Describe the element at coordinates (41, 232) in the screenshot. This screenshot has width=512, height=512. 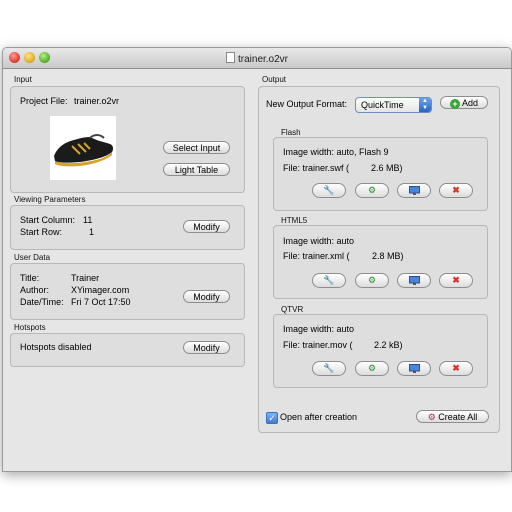
I see `start-row-label: Start Row:` at that location.